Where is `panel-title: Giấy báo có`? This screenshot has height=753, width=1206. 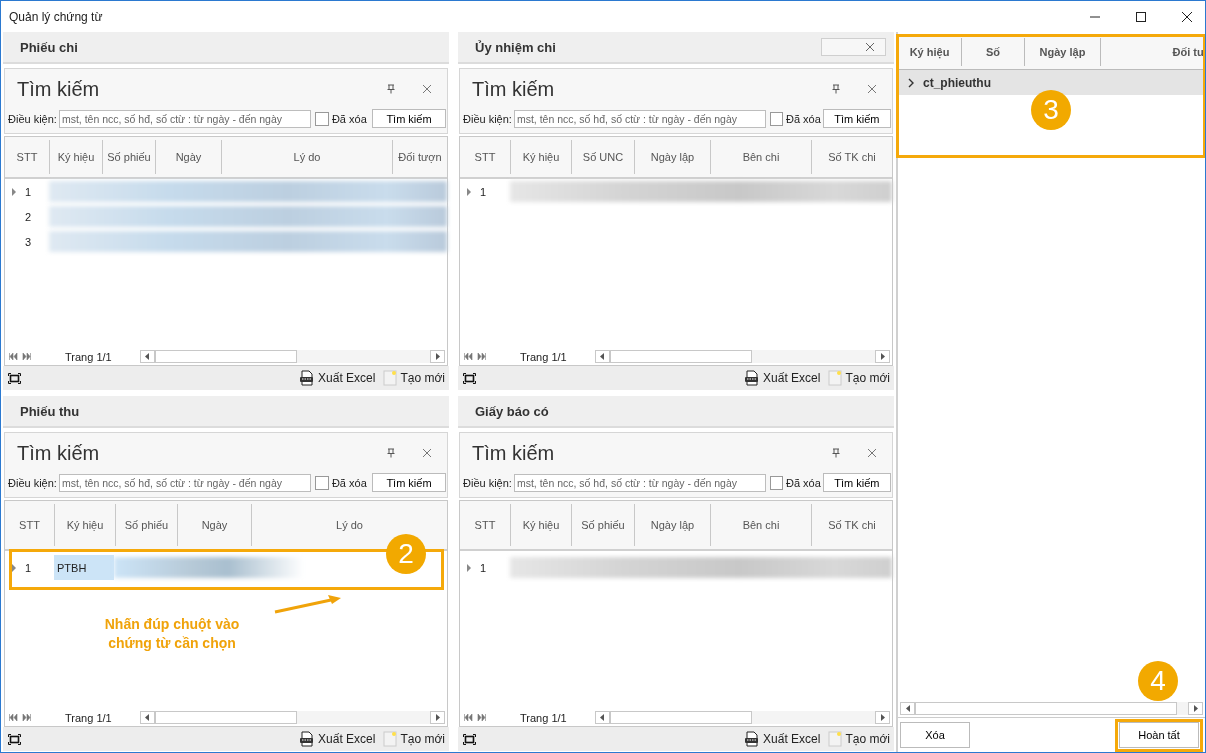
panel-title: Giấy báo có is located at coordinates (512, 411).